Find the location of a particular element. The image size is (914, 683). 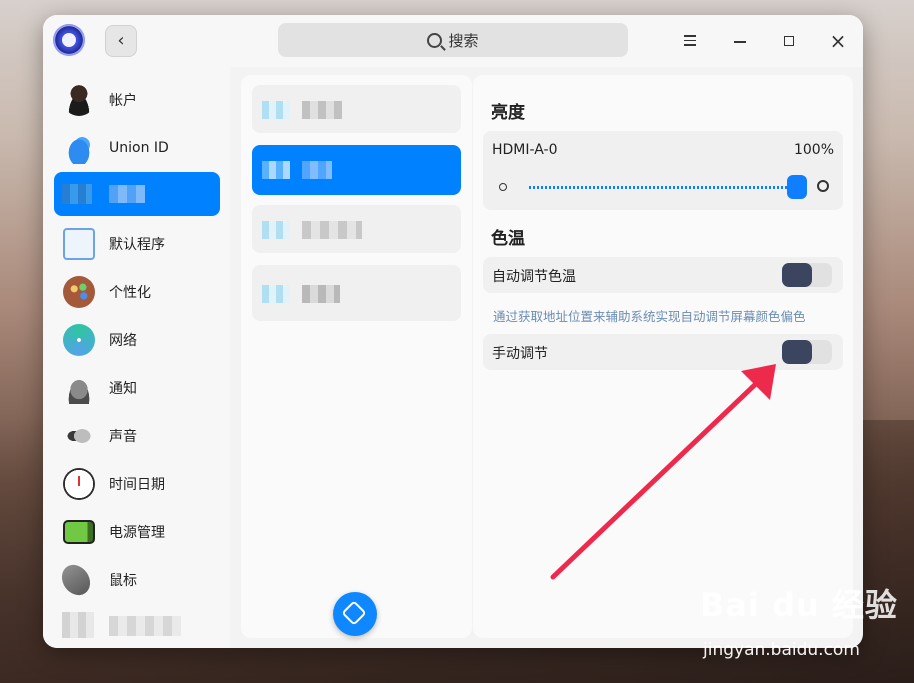

sidebar-item-account: 帐户 is located at coordinates (137, 100).